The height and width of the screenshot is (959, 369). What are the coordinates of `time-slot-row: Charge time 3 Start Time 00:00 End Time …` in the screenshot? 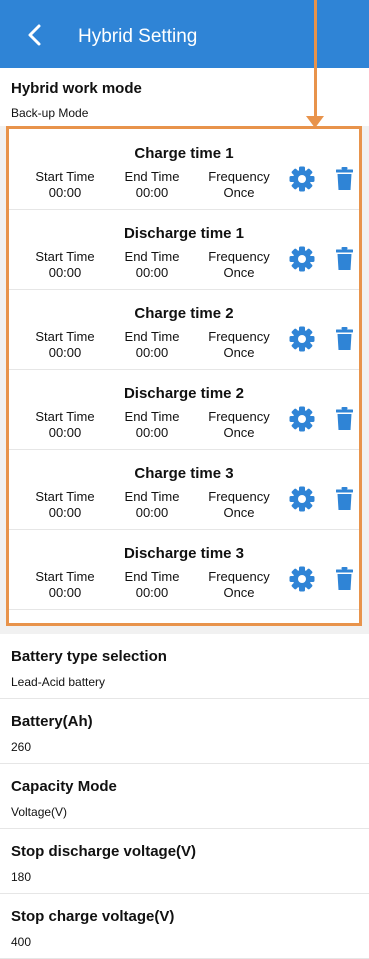 It's located at (184, 489).